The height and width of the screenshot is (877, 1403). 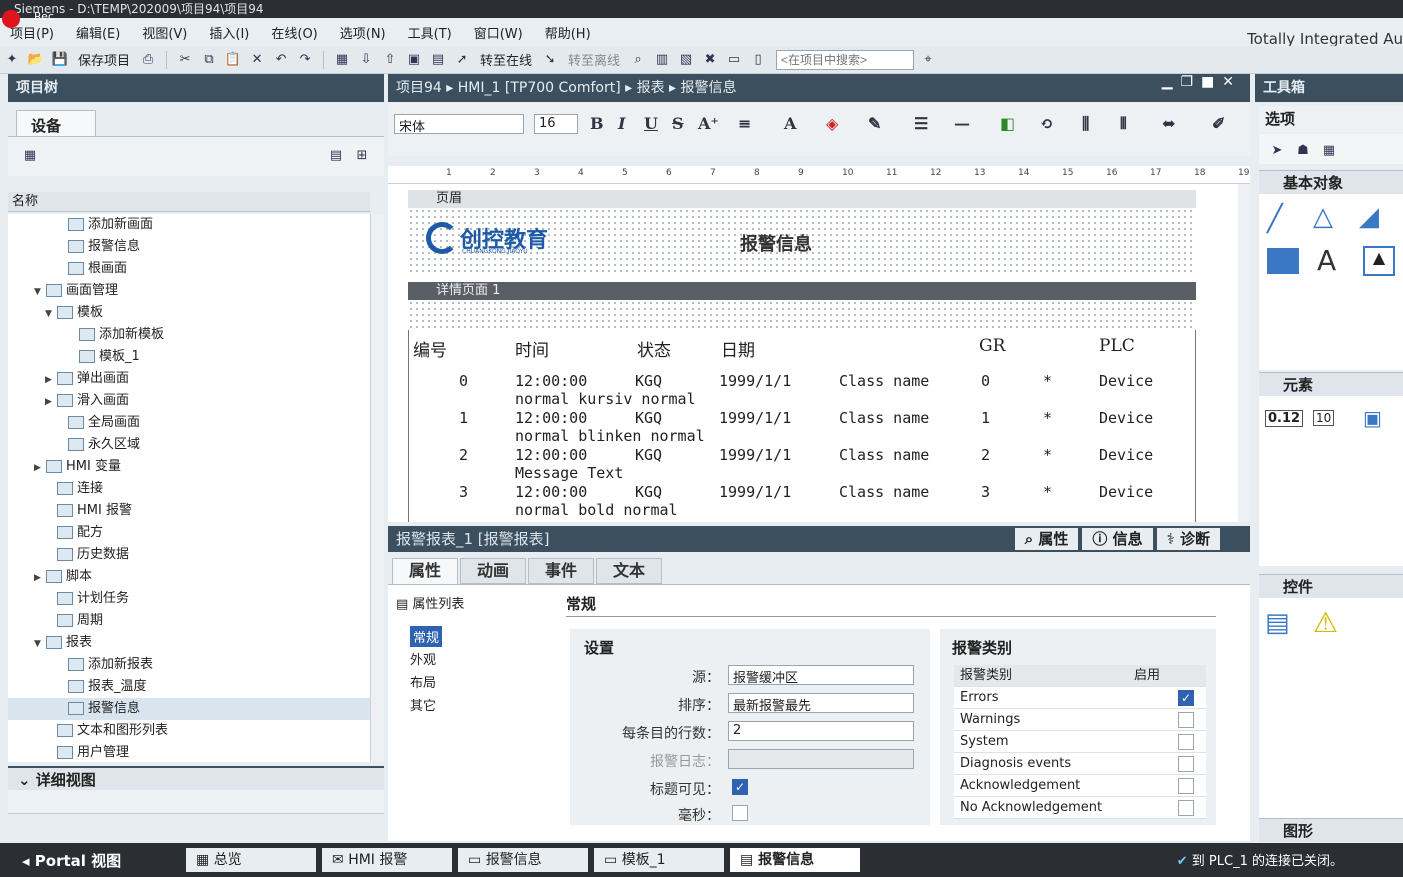 What do you see at coordinates (493, 571) in the screenshot?
I see `subtab-animation: 动画` at bounding box center [493, 571].